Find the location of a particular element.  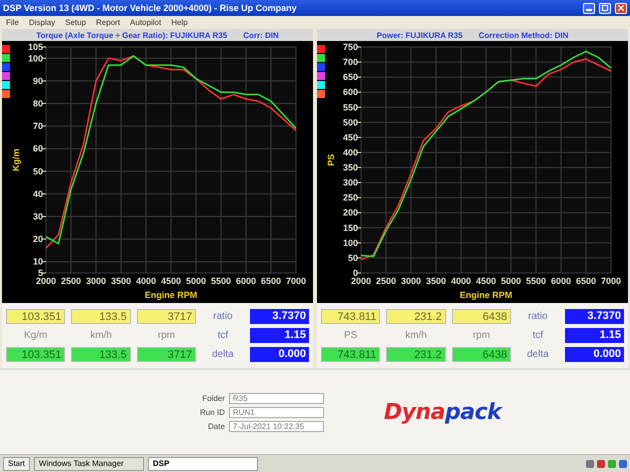

live-value-field: 133.5 is located at coordinates (101, 316).